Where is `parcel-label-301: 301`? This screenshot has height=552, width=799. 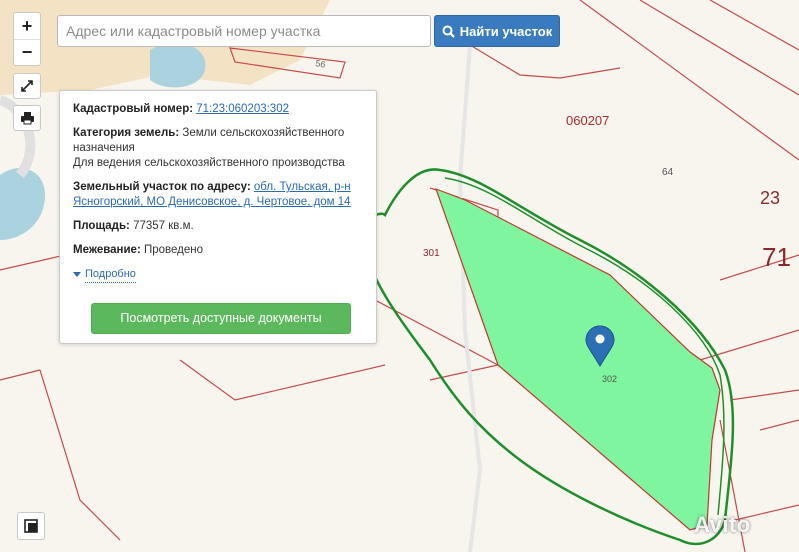
parcel-label-301: 301 is located at coordinates (431, 253).